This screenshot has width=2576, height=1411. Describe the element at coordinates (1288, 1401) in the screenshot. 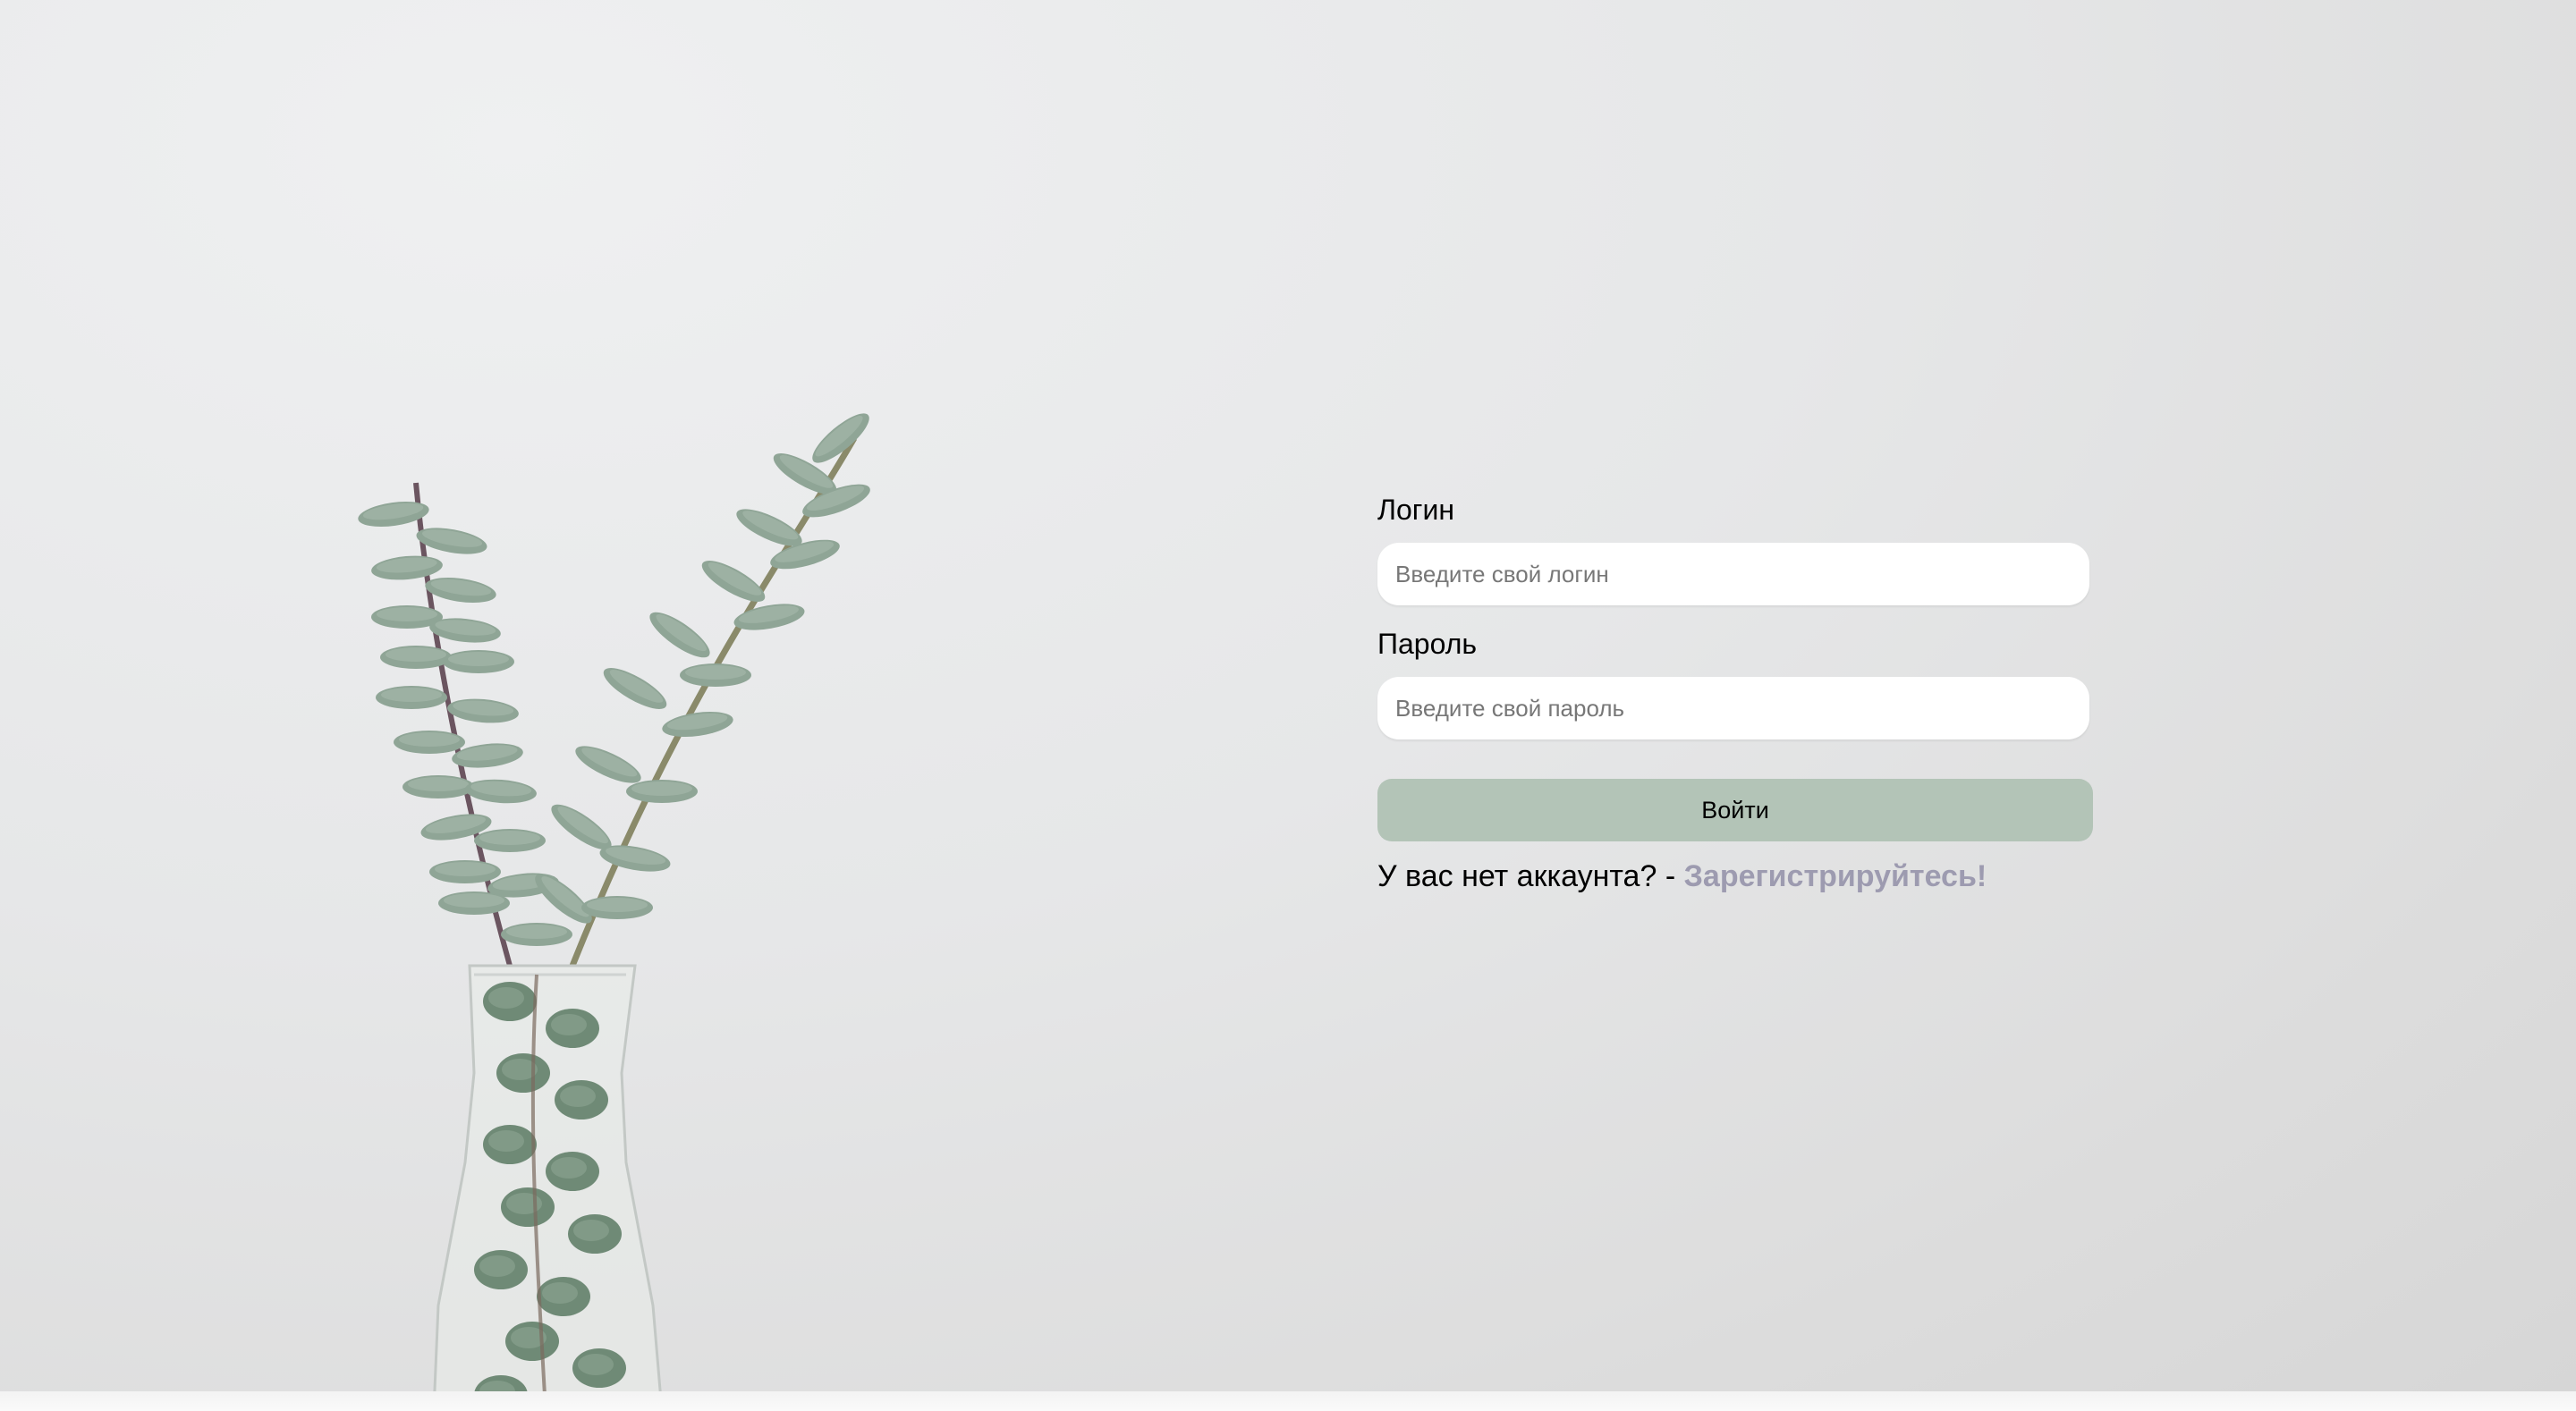

I see `table-surface` at that location.